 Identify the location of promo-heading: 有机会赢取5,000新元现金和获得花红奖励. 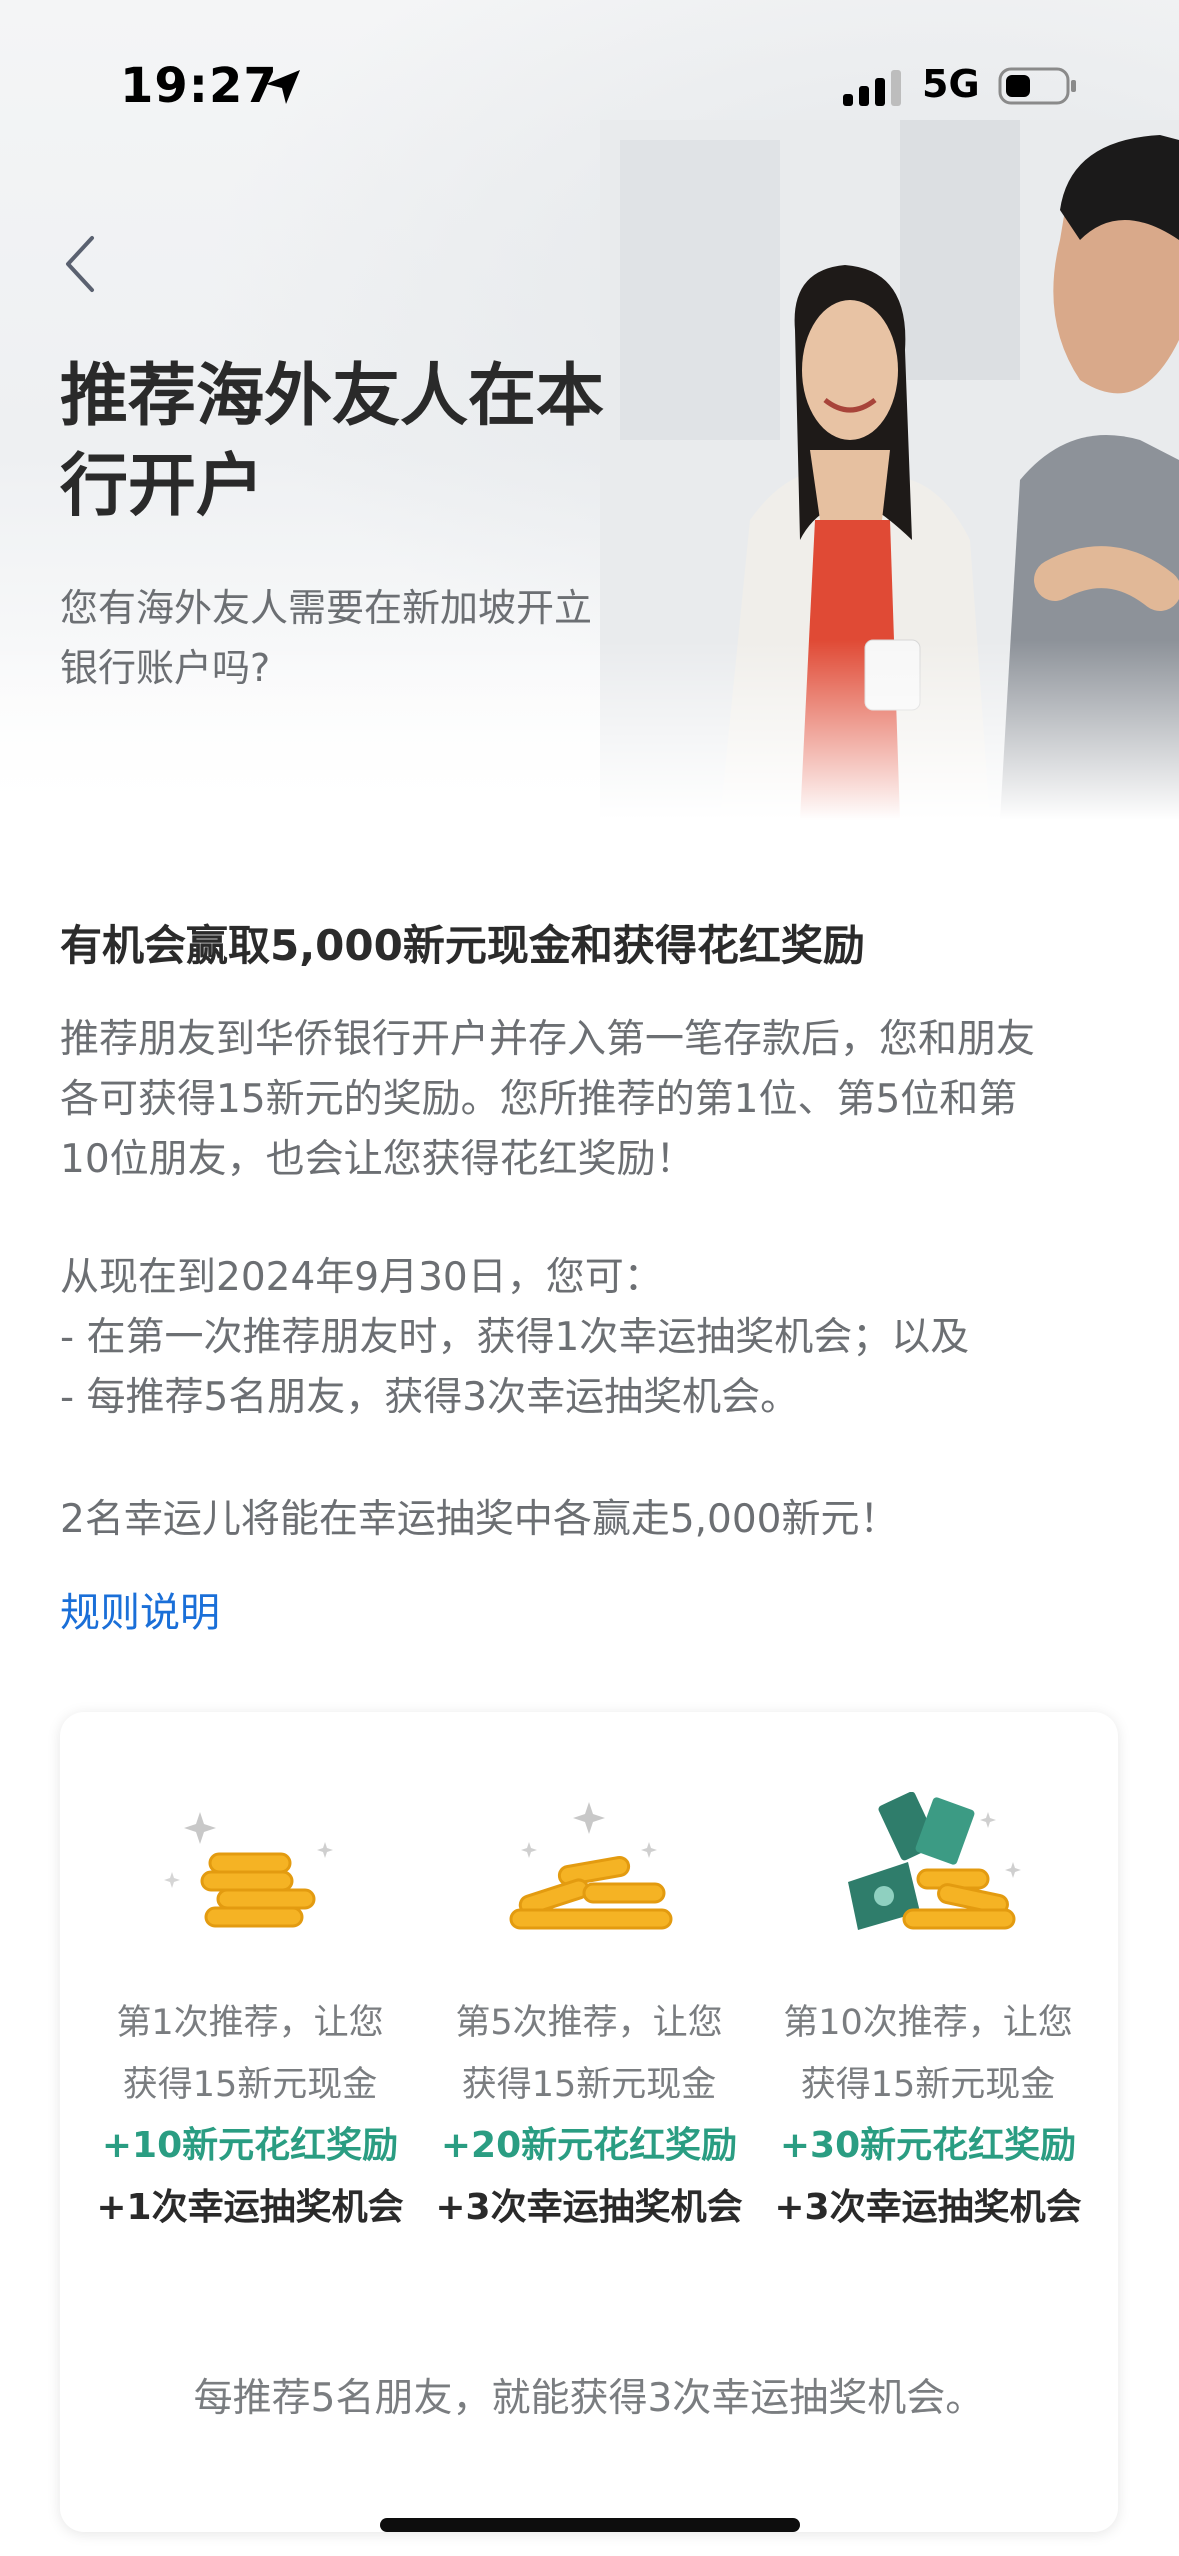
(462, 945).